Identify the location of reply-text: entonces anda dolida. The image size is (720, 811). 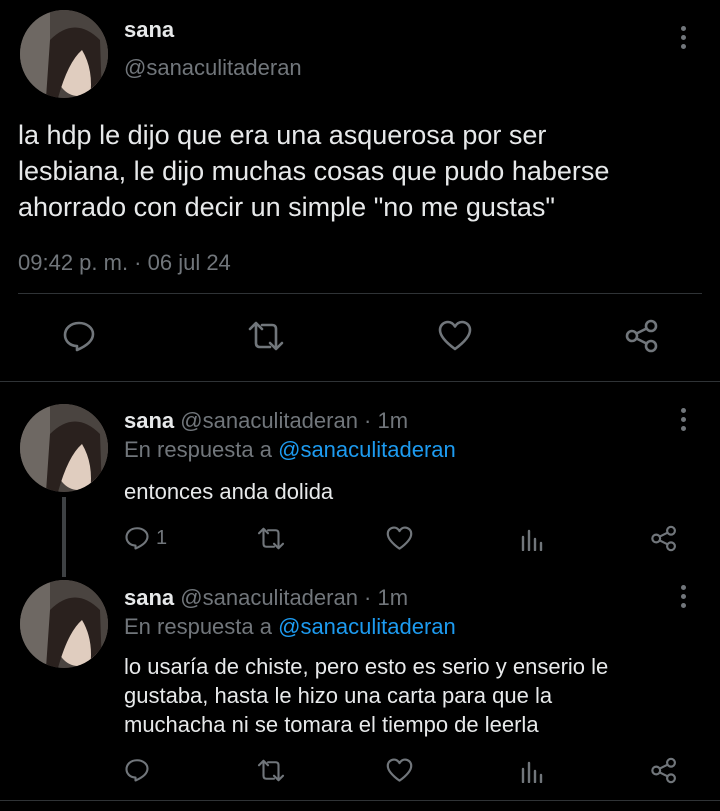
(228, 492).